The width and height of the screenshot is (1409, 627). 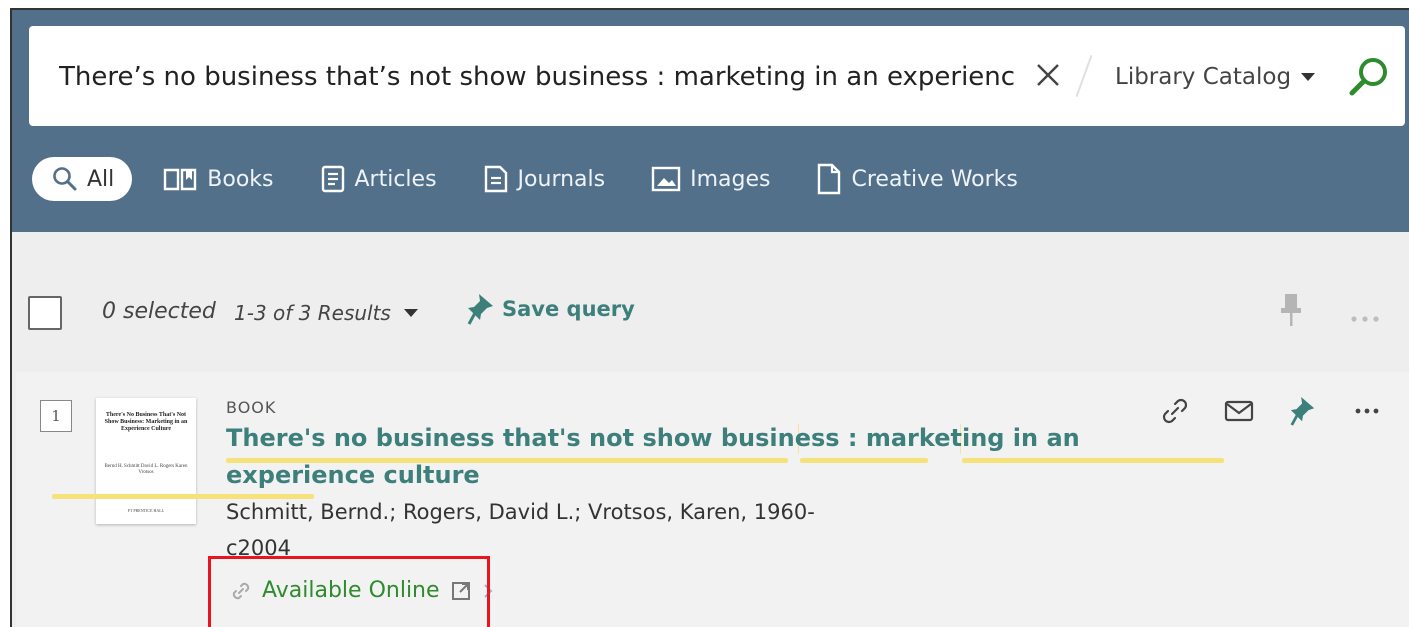 I want to click on results-count-label: 1-3 of 3 Results, so click(x=312, y=313).